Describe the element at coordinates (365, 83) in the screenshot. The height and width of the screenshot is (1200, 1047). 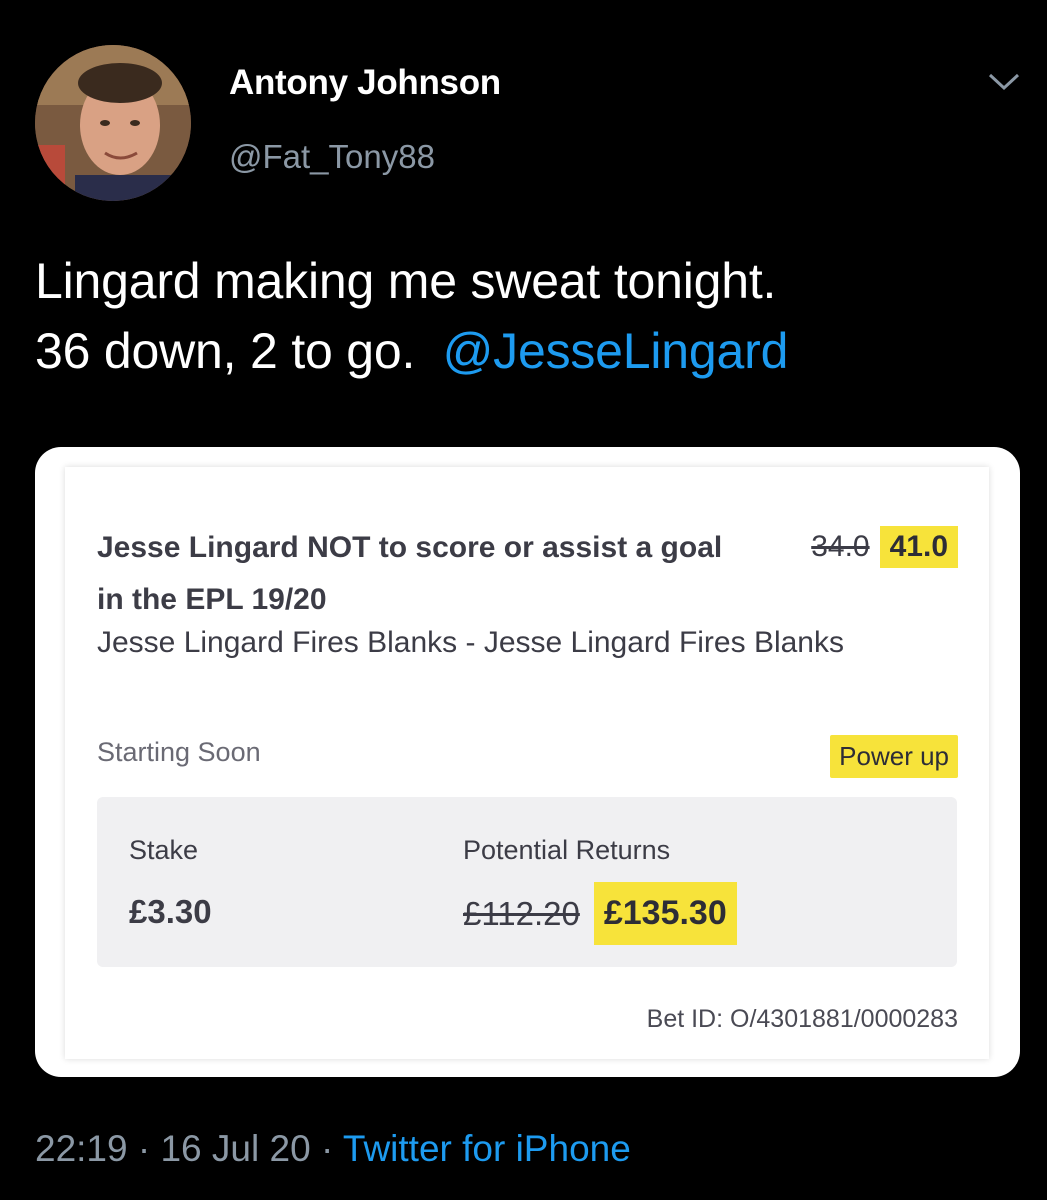
I see `author-display-name: Antony Johnson` at that location.